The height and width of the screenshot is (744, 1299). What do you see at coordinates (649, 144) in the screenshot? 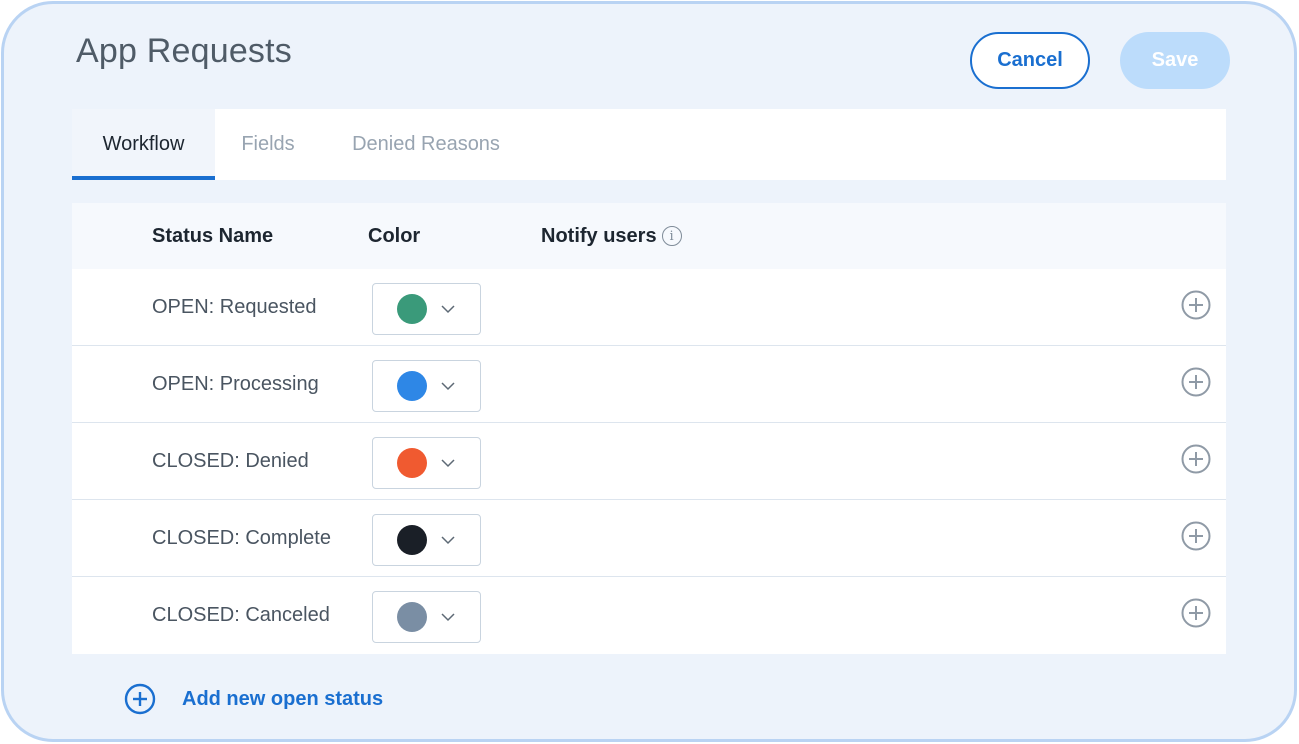
I see `tab-bar: Workflow Fields Denied Reasons` at bounding box center [649, 144].